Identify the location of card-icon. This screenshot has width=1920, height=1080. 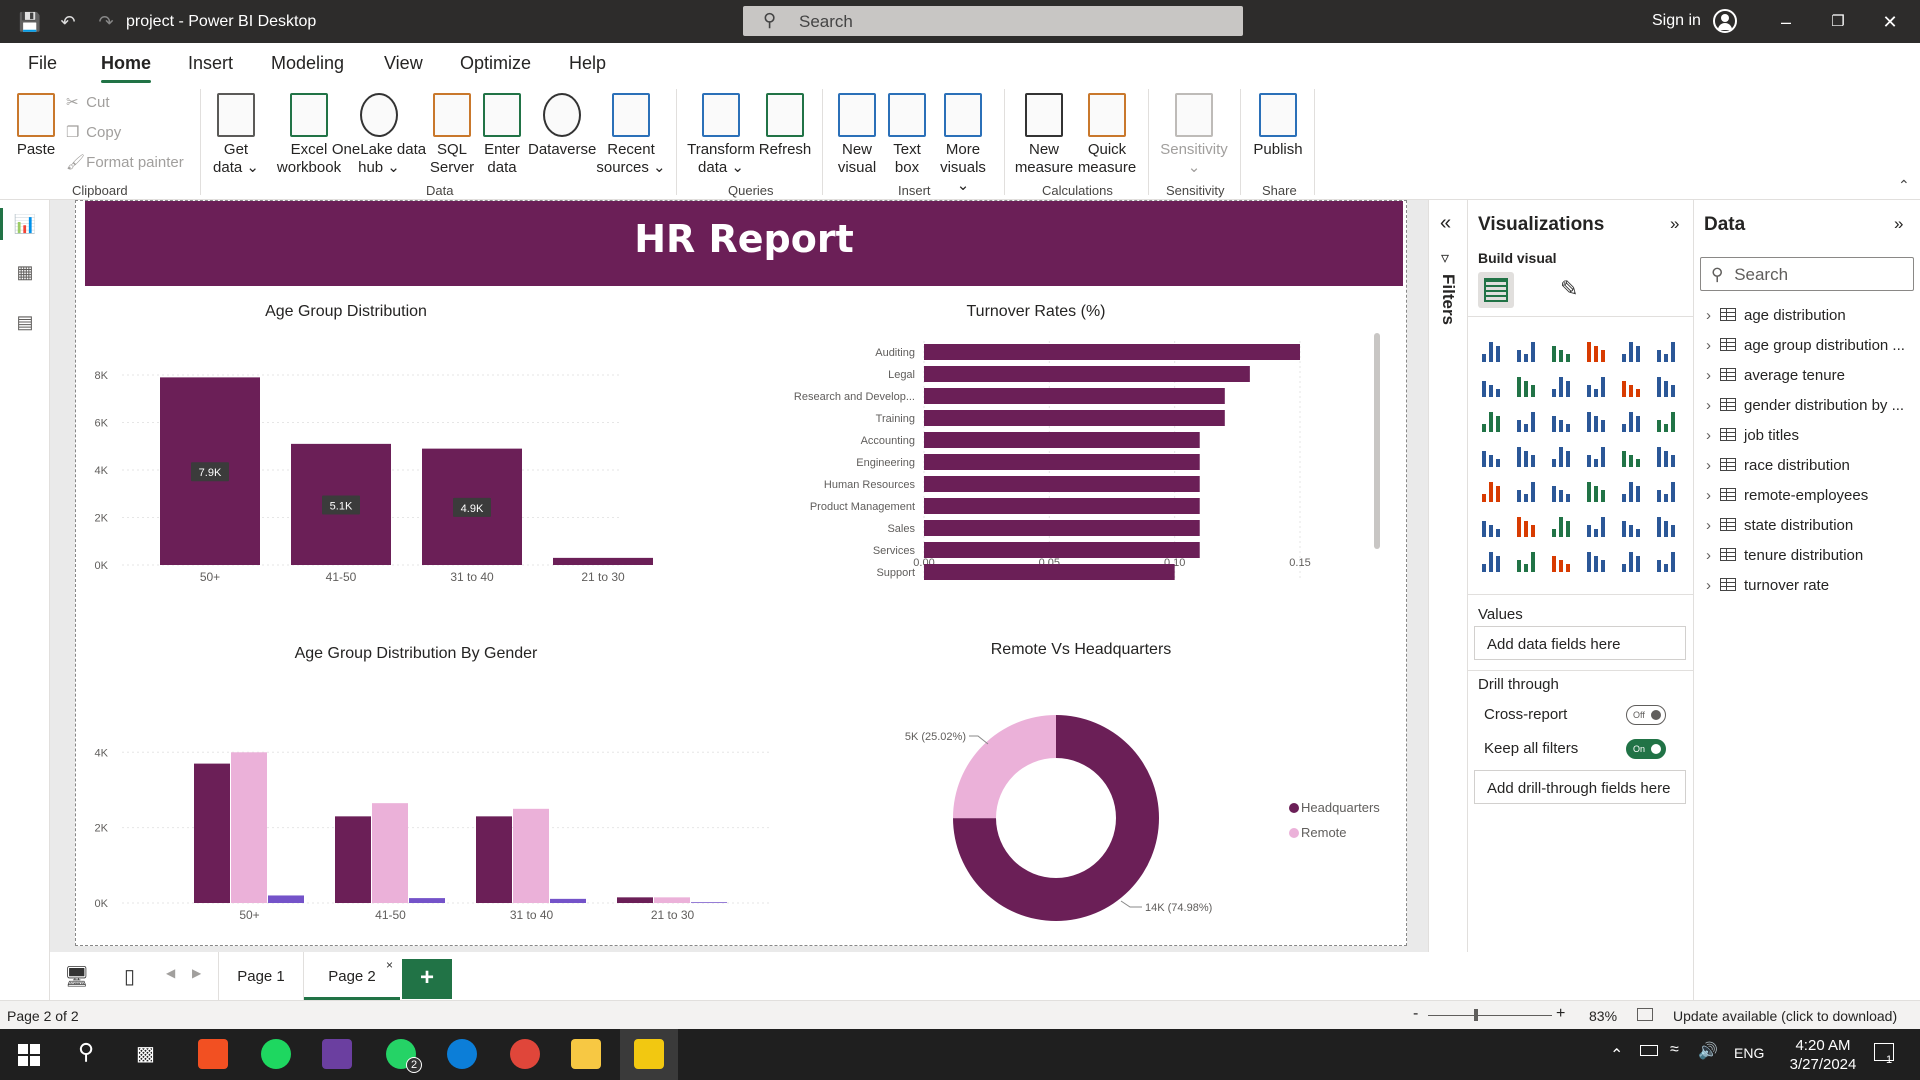
(1665, 457).